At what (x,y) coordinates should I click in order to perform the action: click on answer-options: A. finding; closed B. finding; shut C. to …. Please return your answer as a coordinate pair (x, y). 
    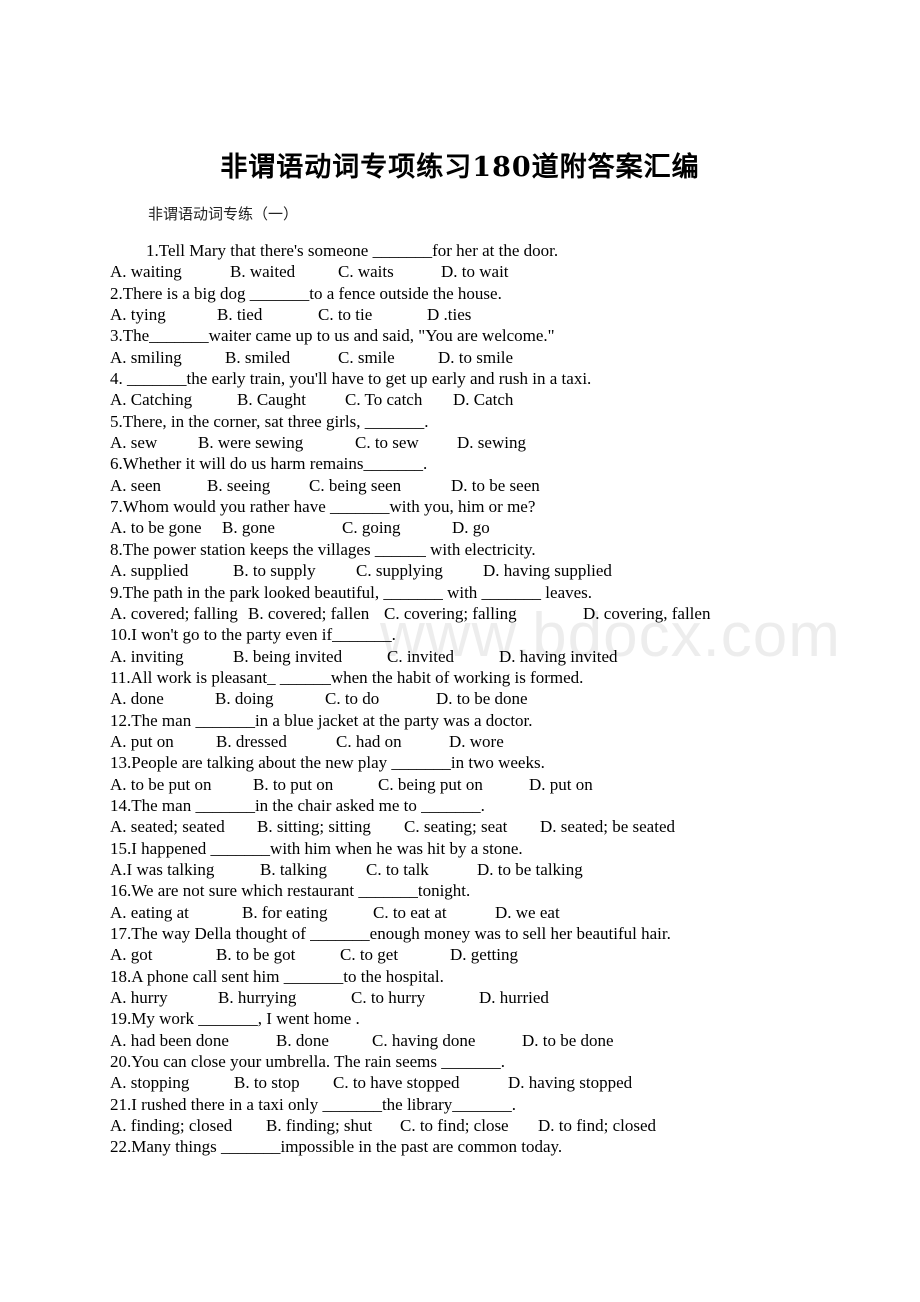
    Looking at the image, I should click on (470, 1125).